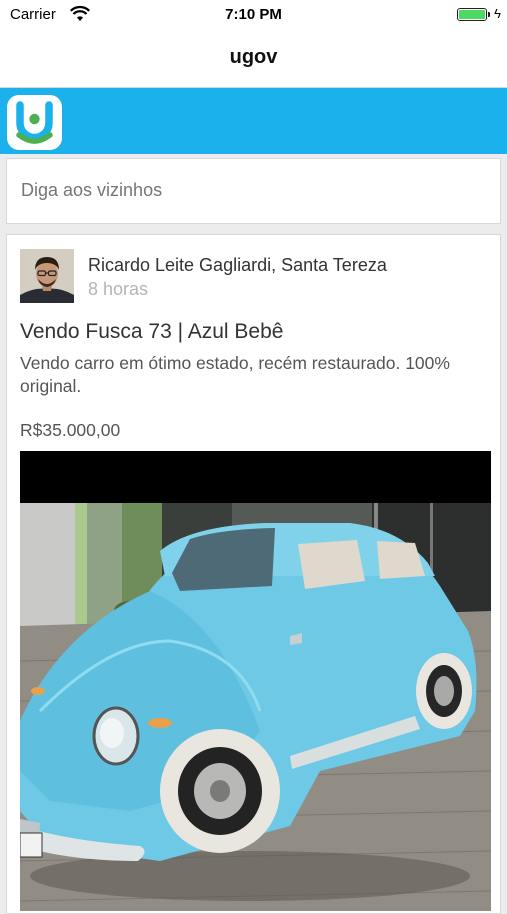 This screenshot has height=914, width=507. What do you see at coordinates (497, 13) in the screenshot?
I see `bolt-icon: ϟ` at bounding box center [497, 13].